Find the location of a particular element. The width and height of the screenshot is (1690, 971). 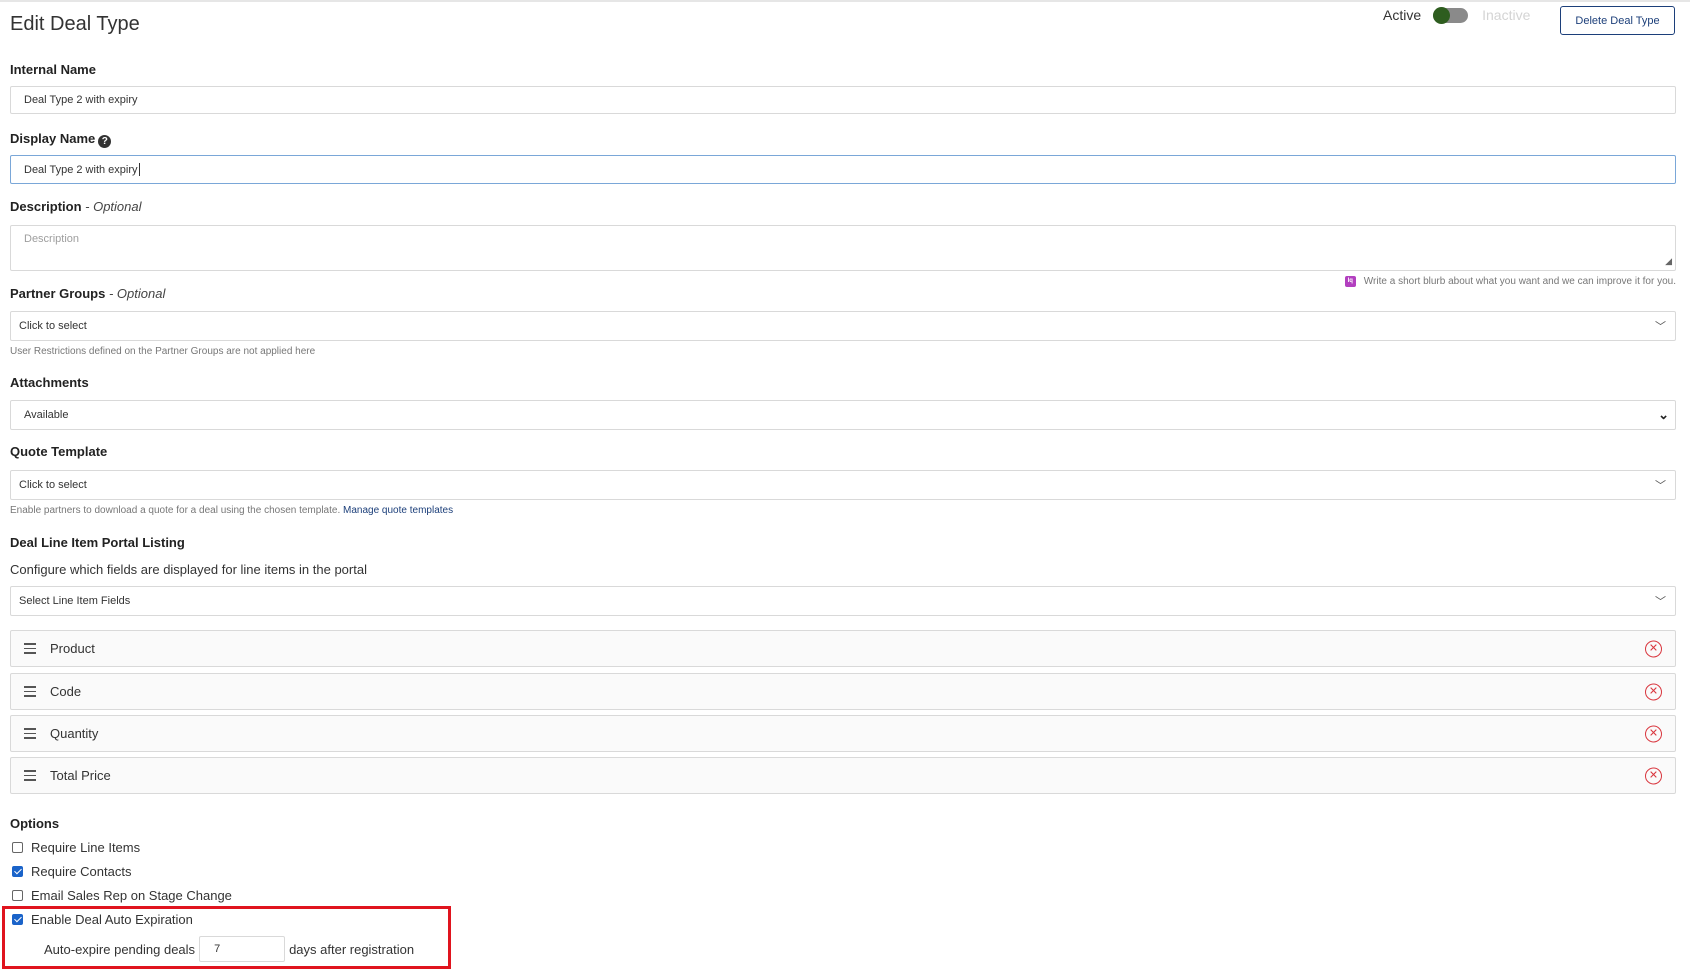

partner-groups-label: Partner Groups - Optional is located at coordinates (88, 293).